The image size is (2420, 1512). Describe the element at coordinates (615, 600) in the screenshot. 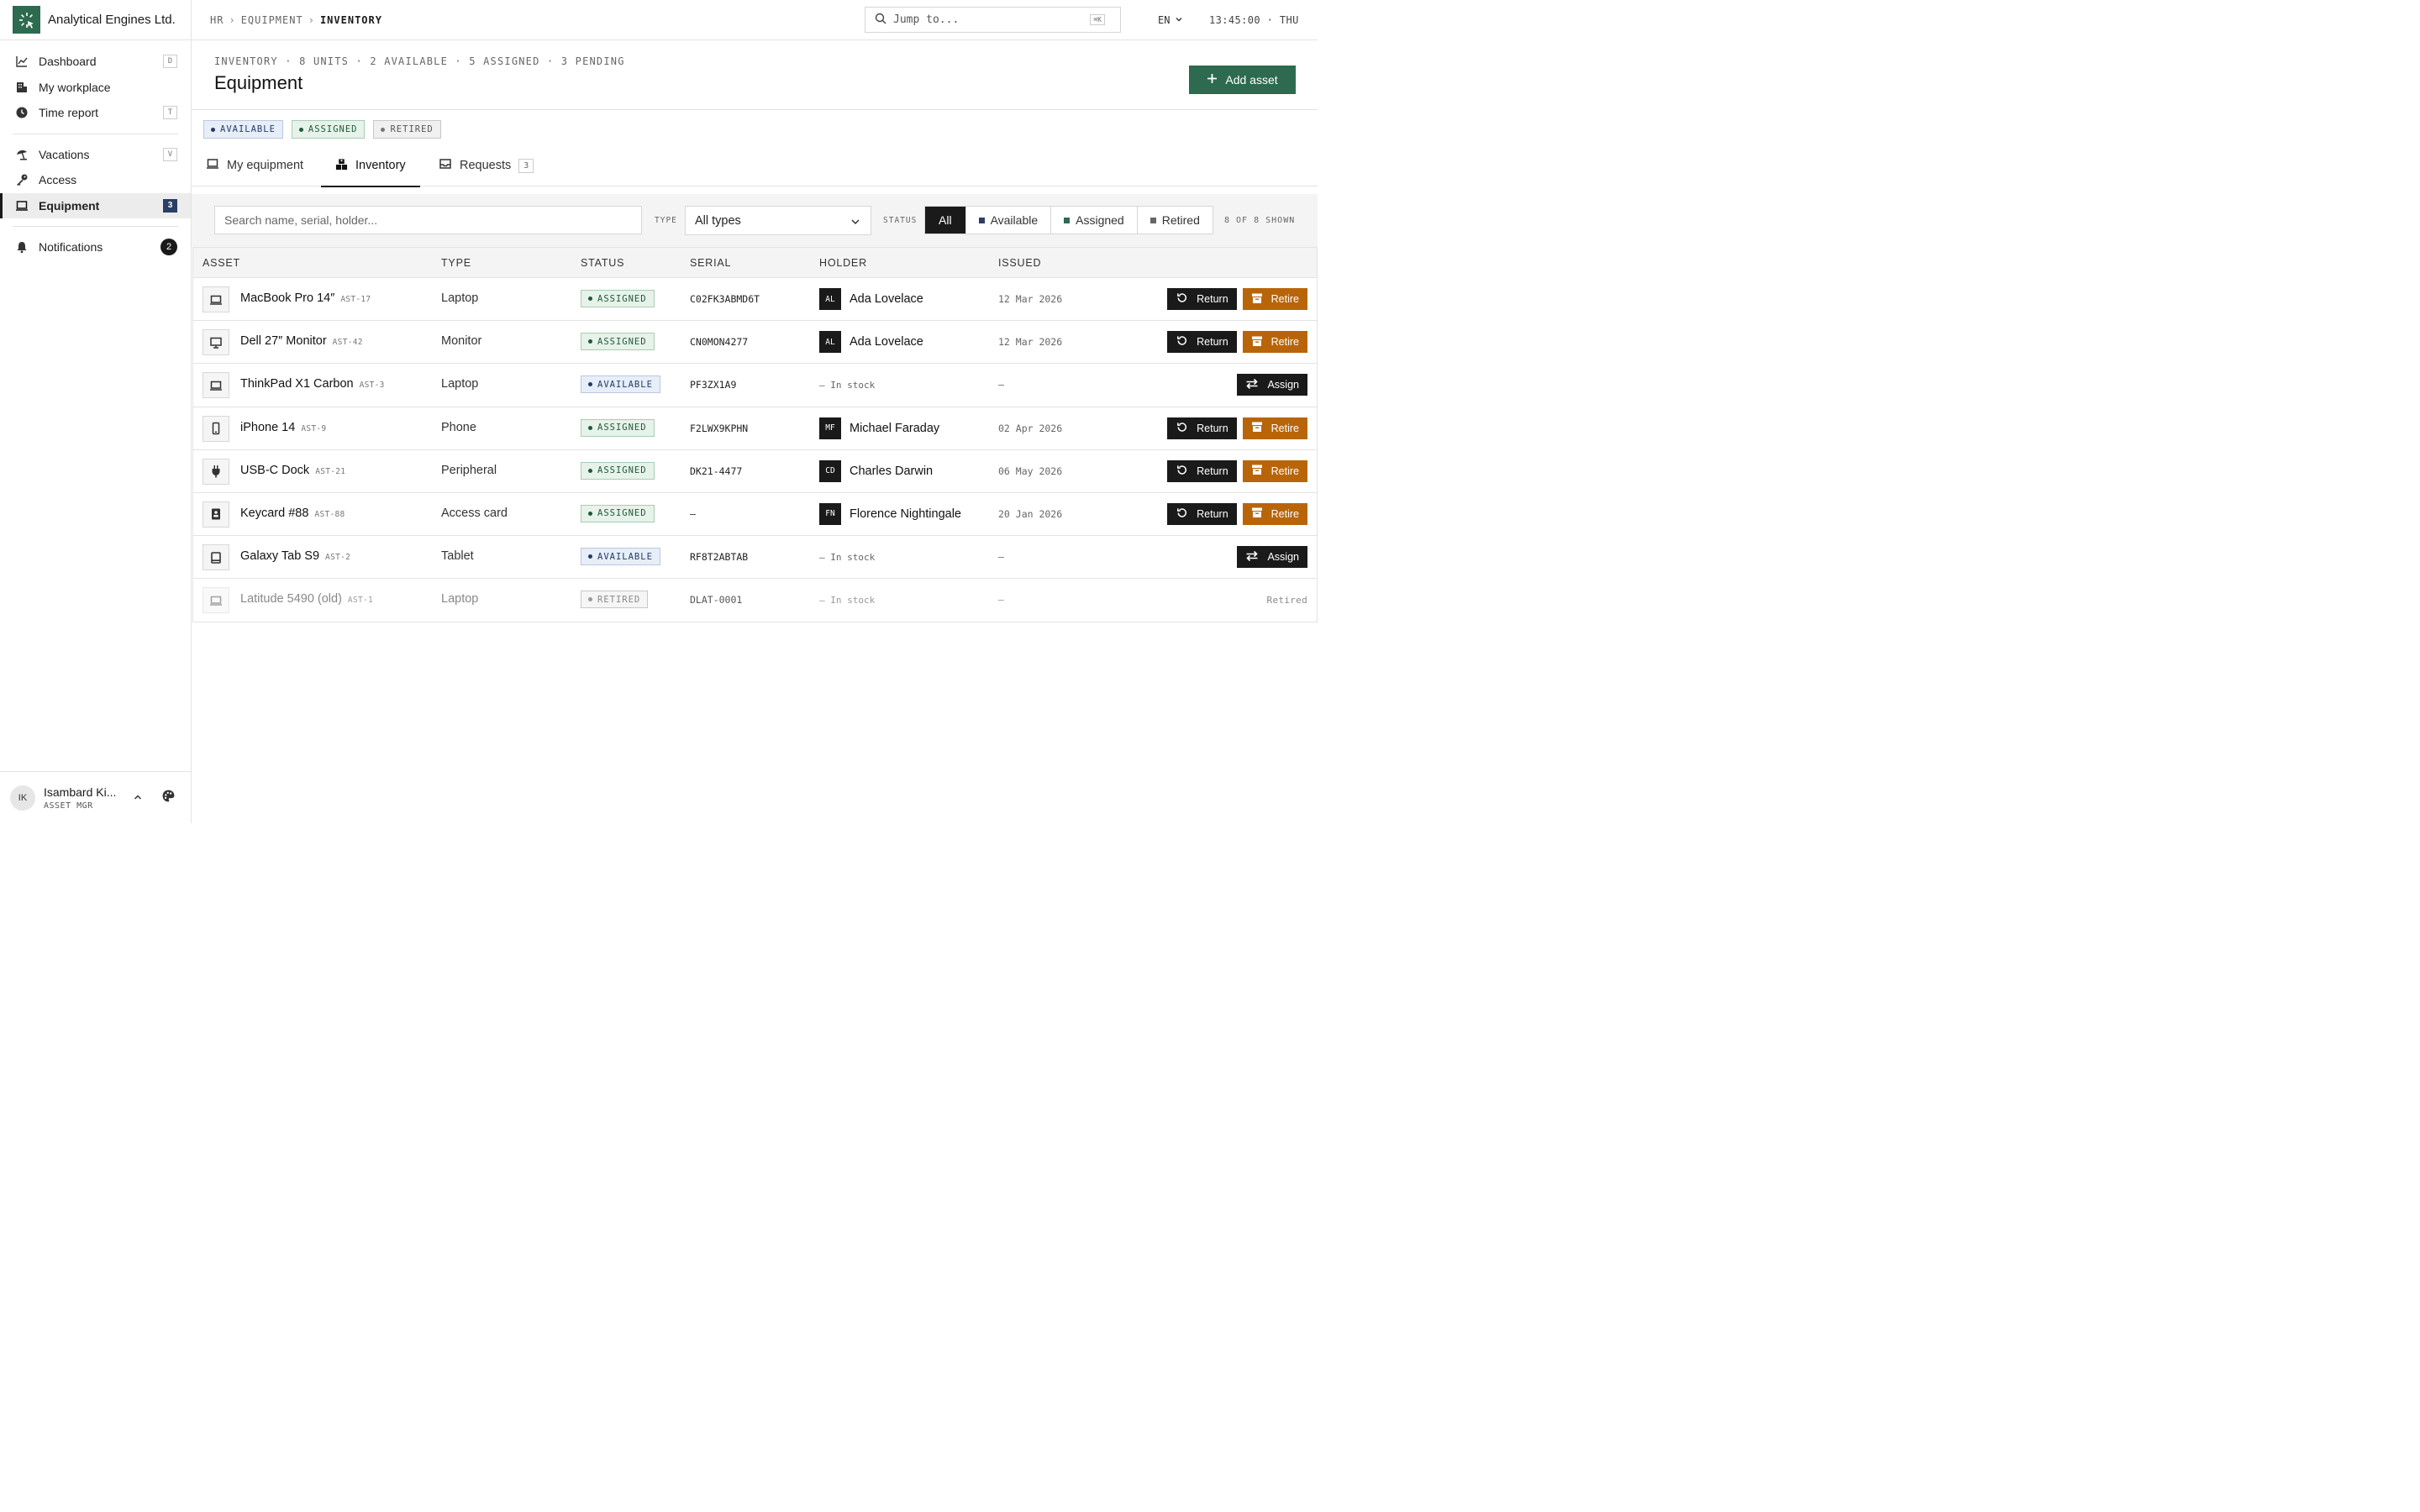

I see `status-badge: RETIRED` at that location.